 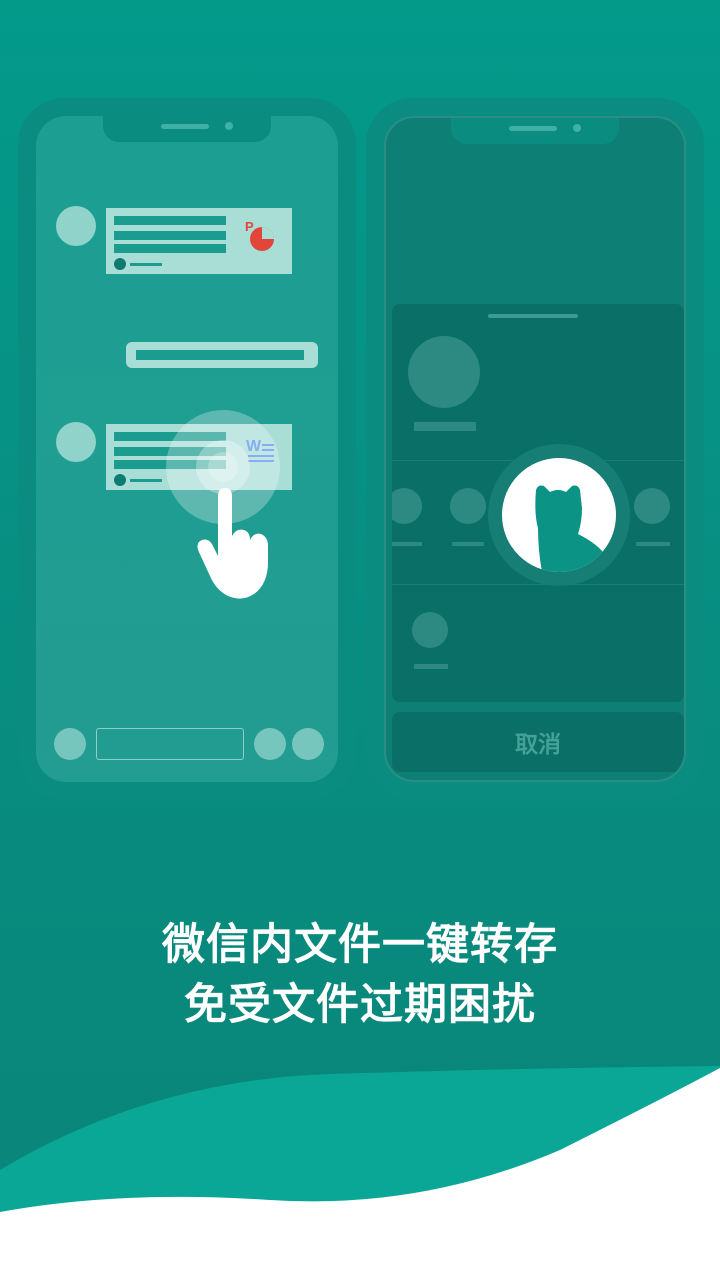 I want to click on headline-line-1: 微信内文件一键转存, so click(x=360, y=945).